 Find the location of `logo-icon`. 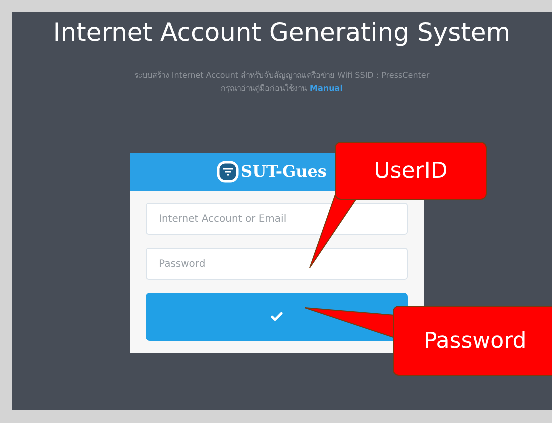

logo-icon is located at coordinates (228, 172).